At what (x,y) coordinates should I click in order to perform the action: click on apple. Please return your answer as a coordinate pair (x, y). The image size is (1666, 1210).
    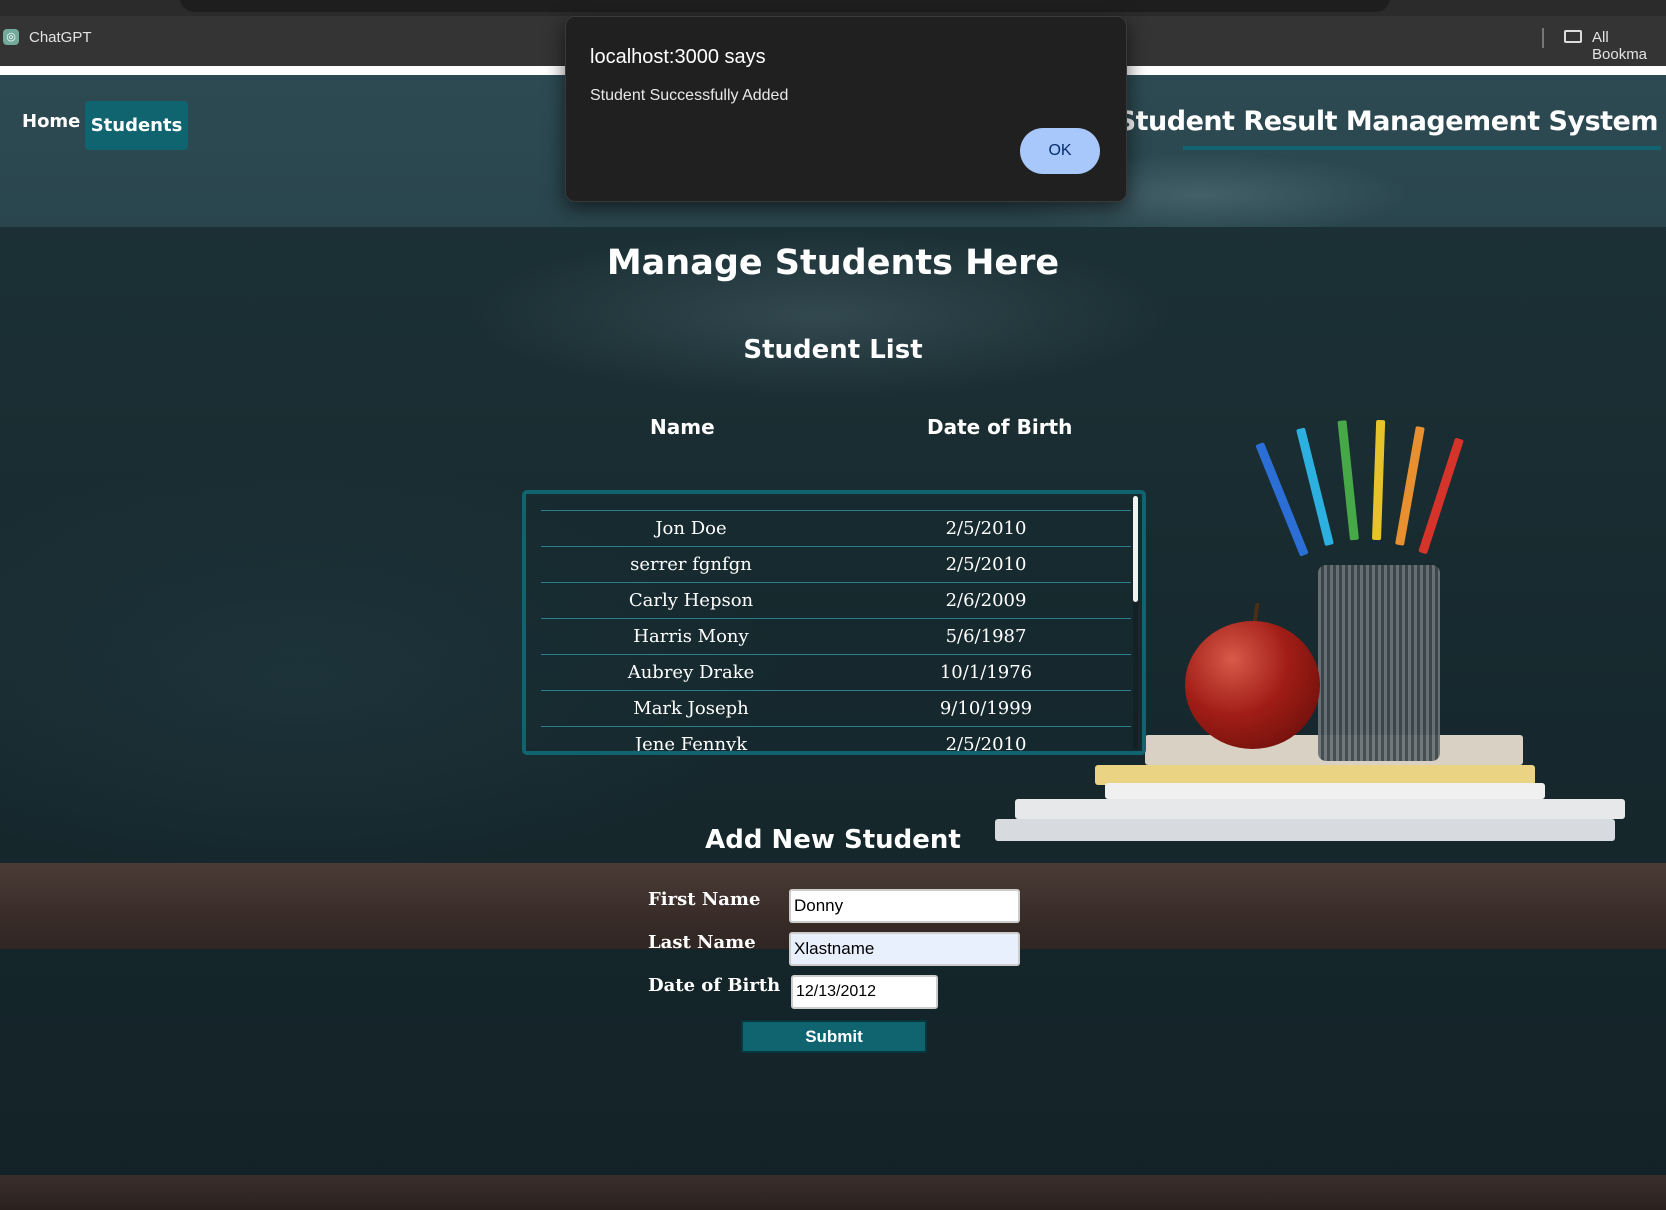
    Looking at the image, I should click on (1252, 685).